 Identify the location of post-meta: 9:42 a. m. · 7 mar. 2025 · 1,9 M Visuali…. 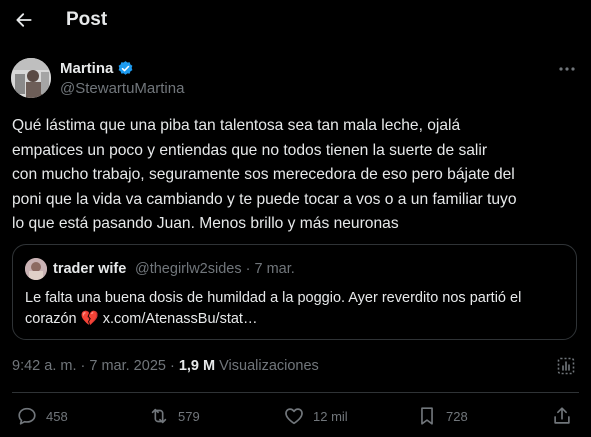
(165, 366).